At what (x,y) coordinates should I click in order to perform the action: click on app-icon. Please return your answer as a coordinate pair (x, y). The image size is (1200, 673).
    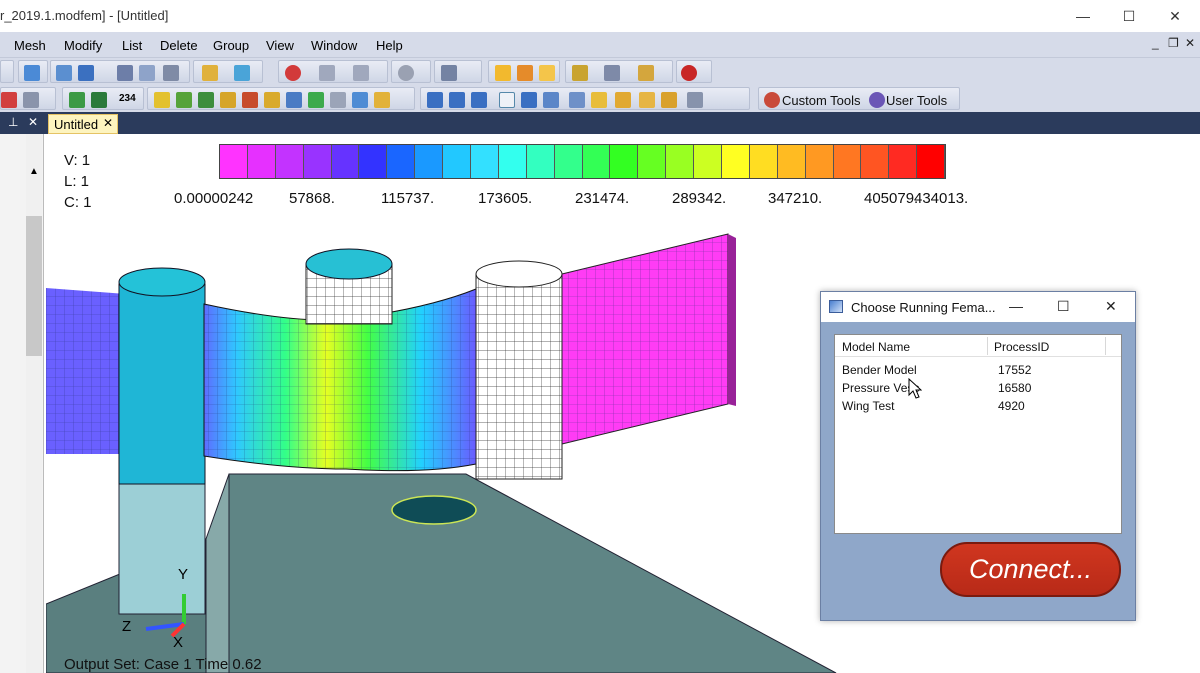
    Looking at the image, I should click on (836, 306).